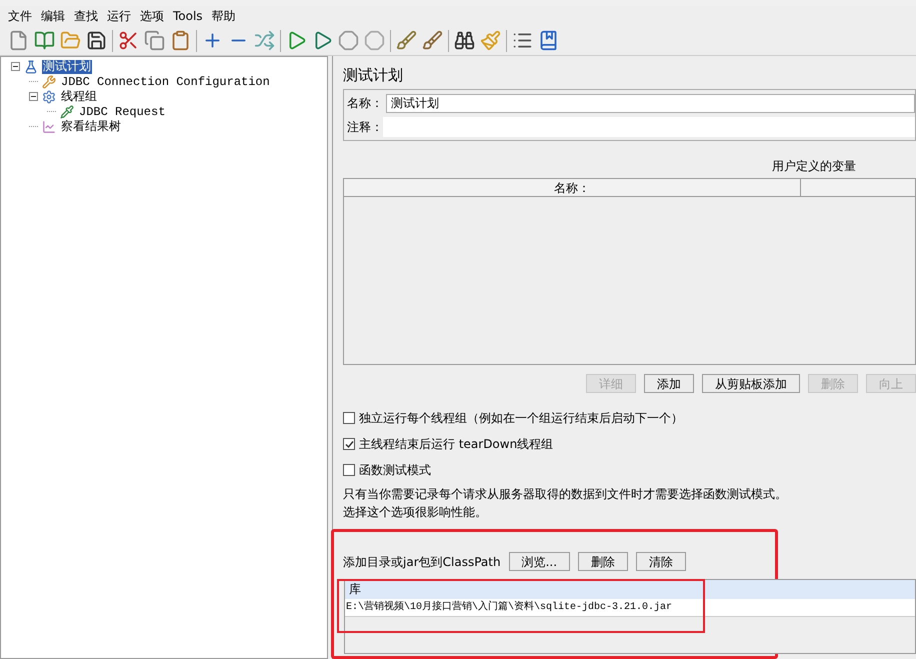 Image resolution: width=916 pixels, height=659 pixels. Describe the element at coordinates (395, 470) in the screenshot. I see `checkbox-label: 函数测试模式` at that location.